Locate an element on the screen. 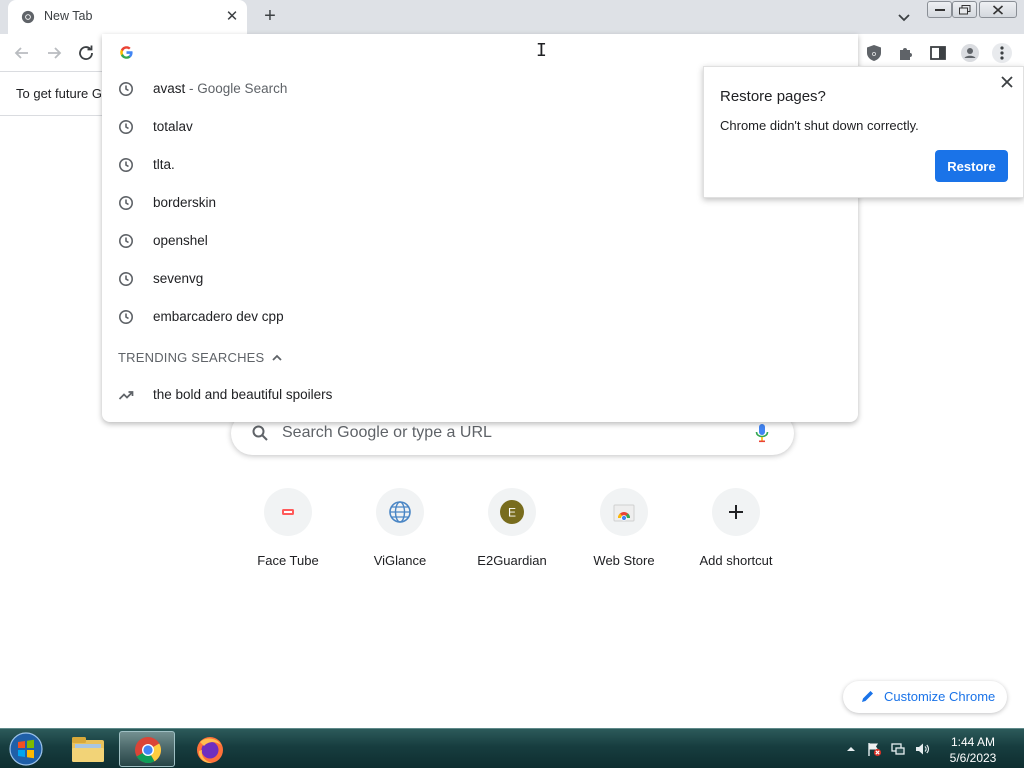  suggestion-text: sevenvg is located at coordinates (178, 278).